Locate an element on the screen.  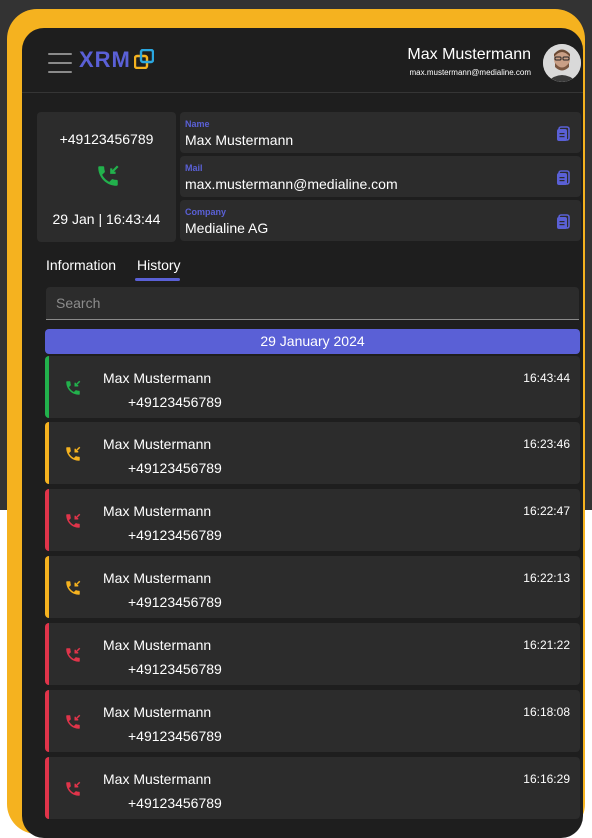
mail-field: Mail max.mustermann@medialine.com is located at coordinates (380, 176).